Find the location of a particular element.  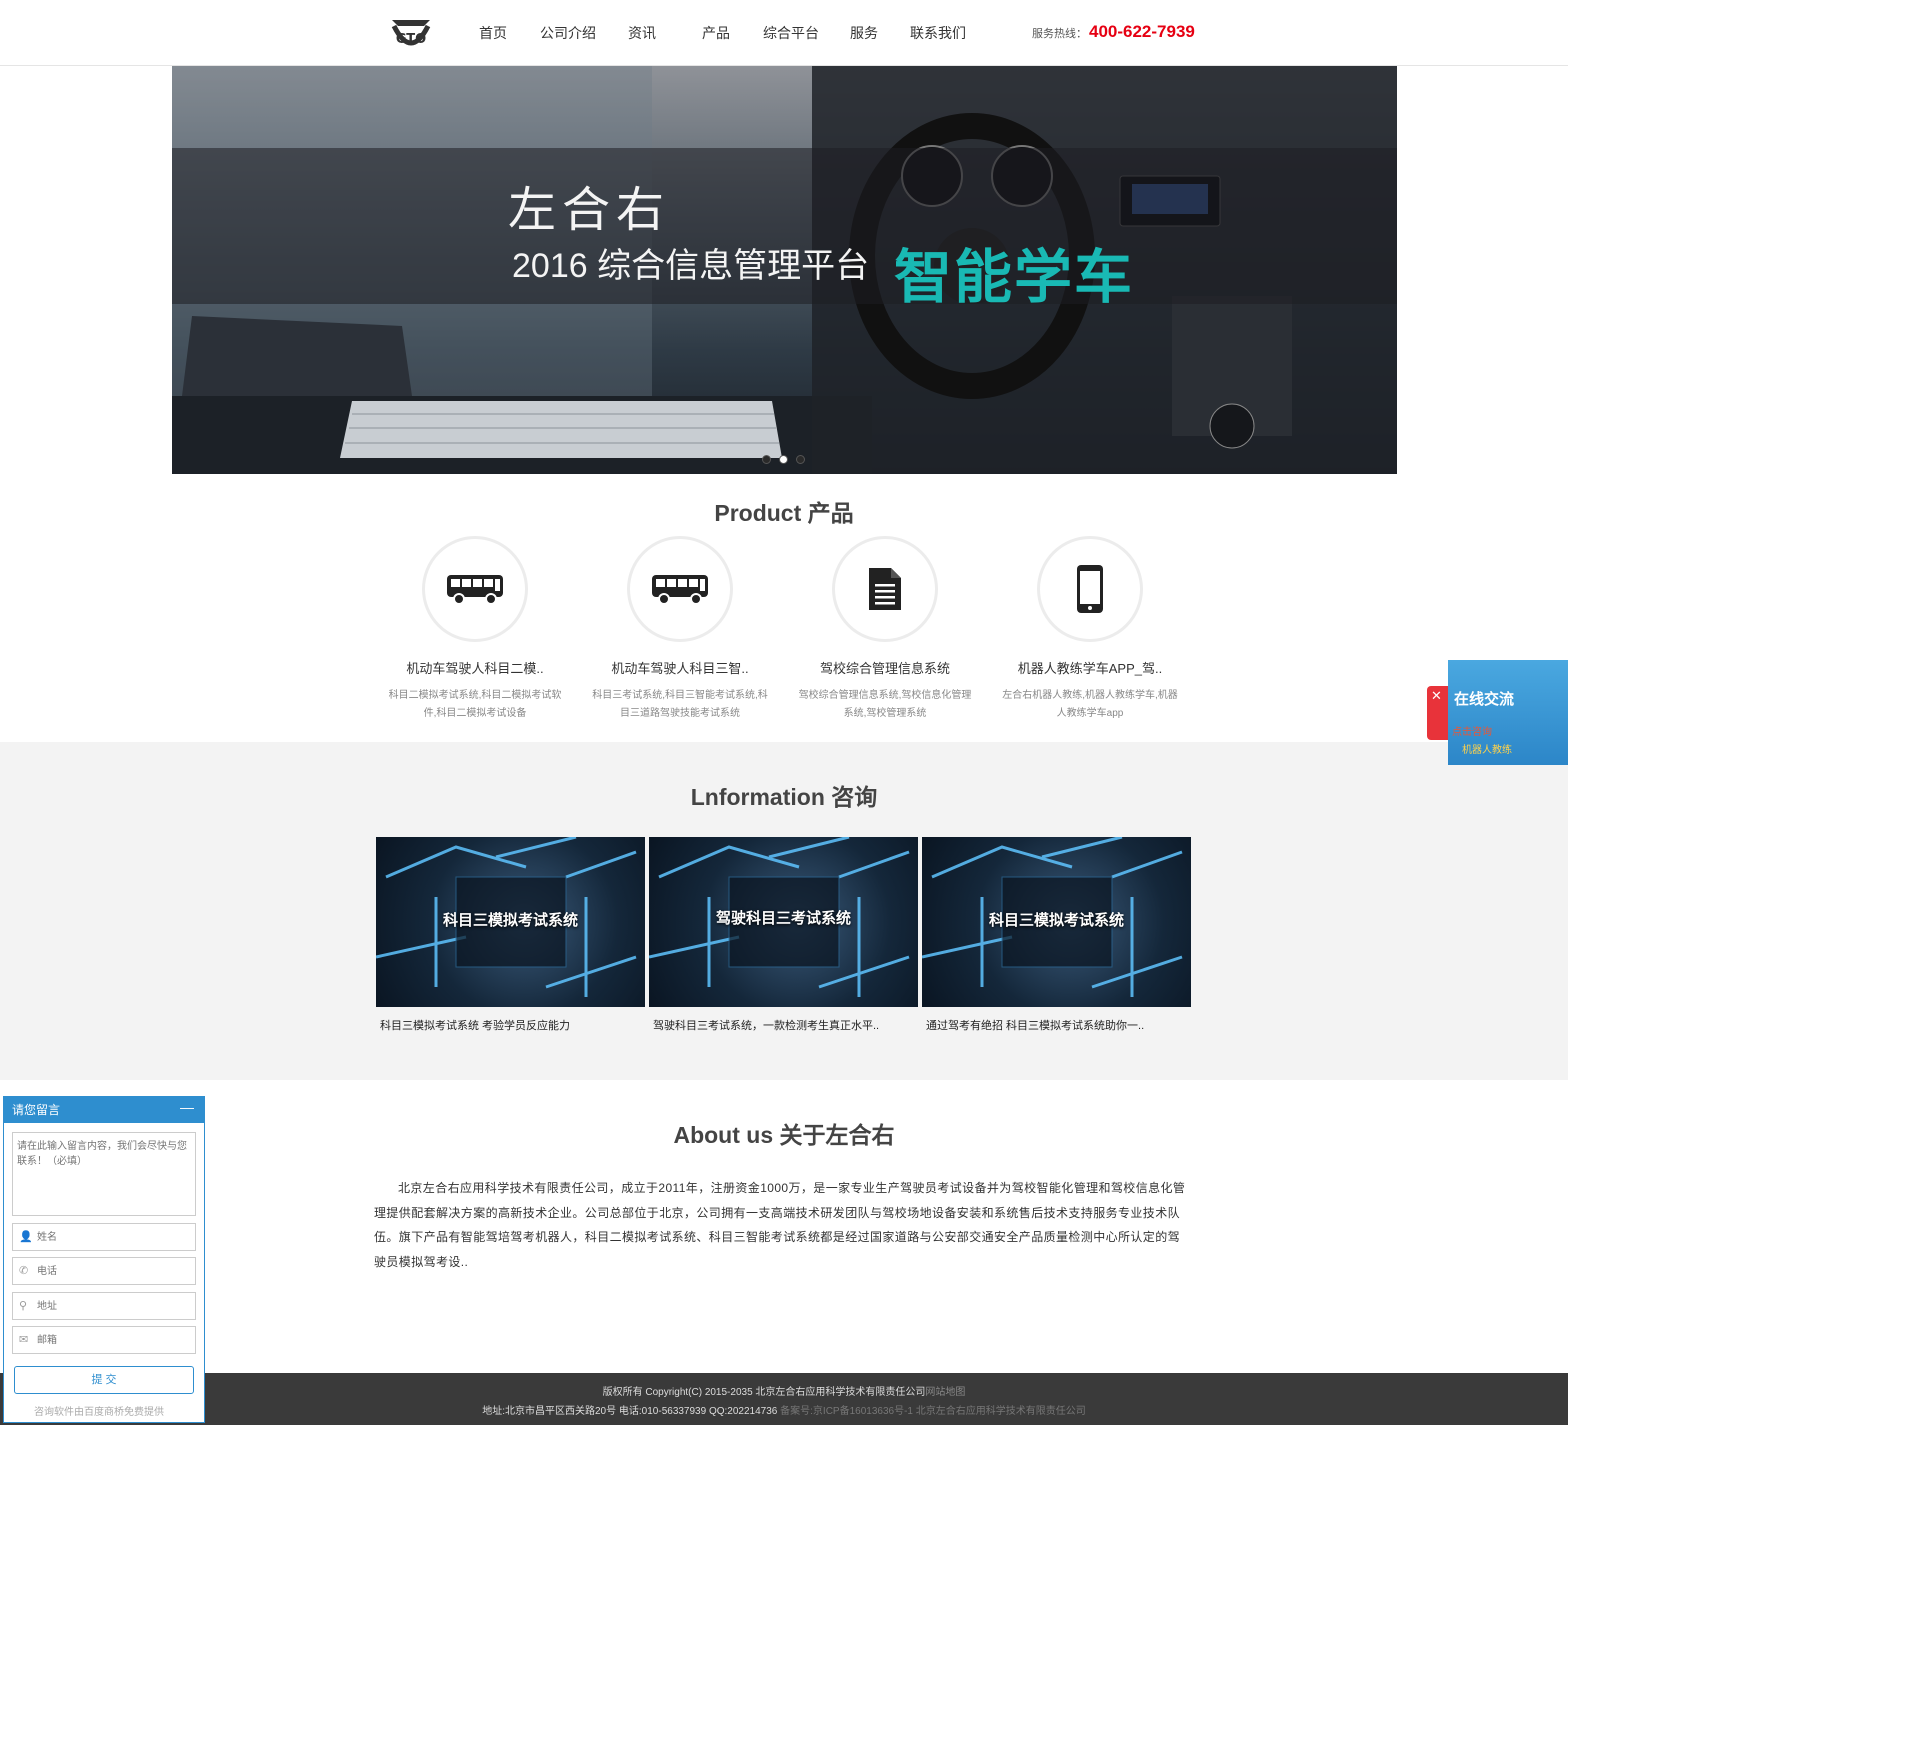

message-textarea is located at coordinates (104, 1174).